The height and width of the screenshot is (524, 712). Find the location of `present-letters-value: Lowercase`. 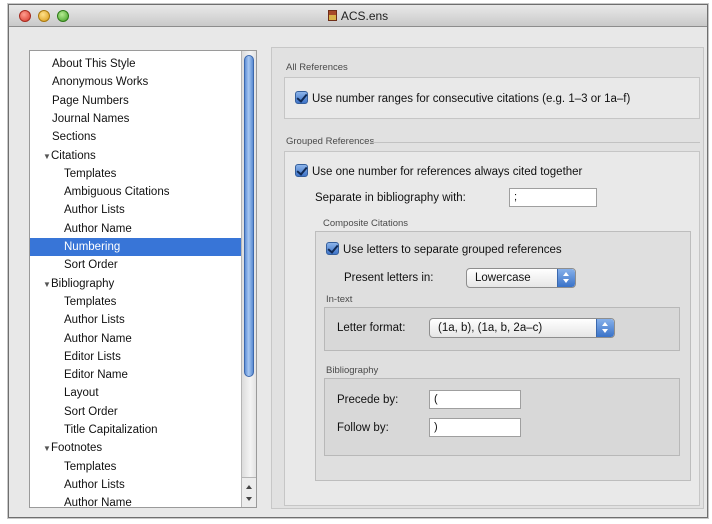

present-letters-value: Lowercase is located at coordinates (503, 278).